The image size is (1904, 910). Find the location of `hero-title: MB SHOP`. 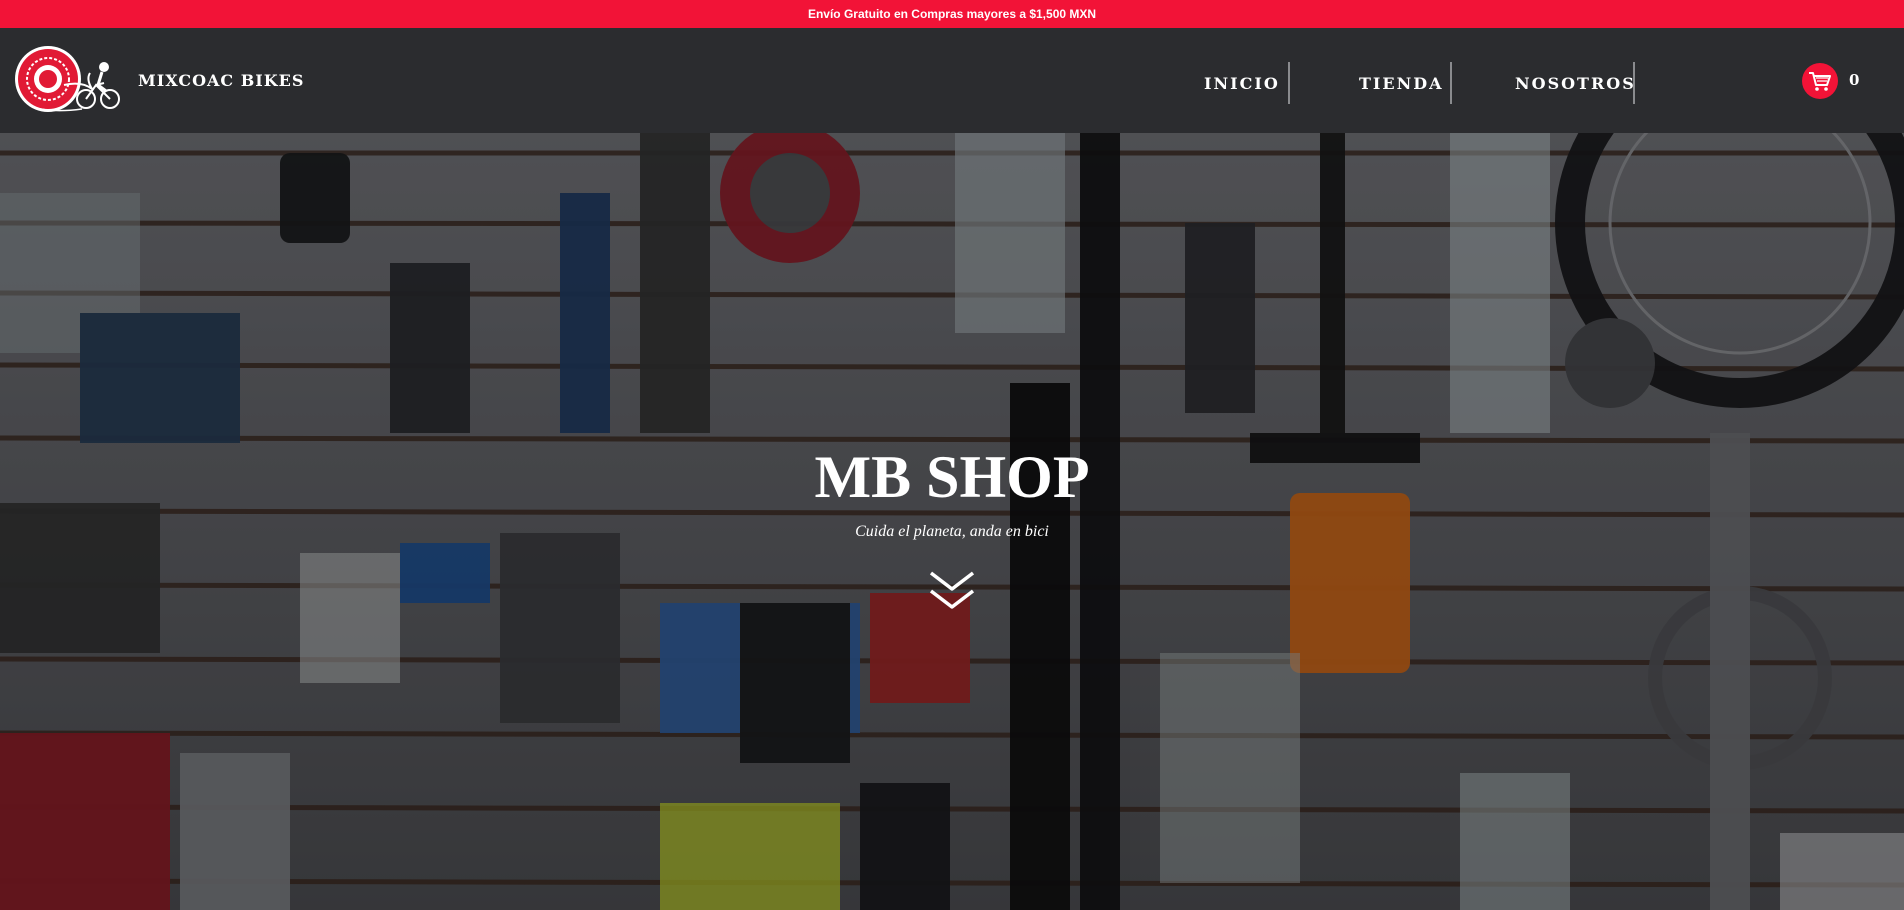

hero-title: MB SHOP is located at coordinates (952, 477).